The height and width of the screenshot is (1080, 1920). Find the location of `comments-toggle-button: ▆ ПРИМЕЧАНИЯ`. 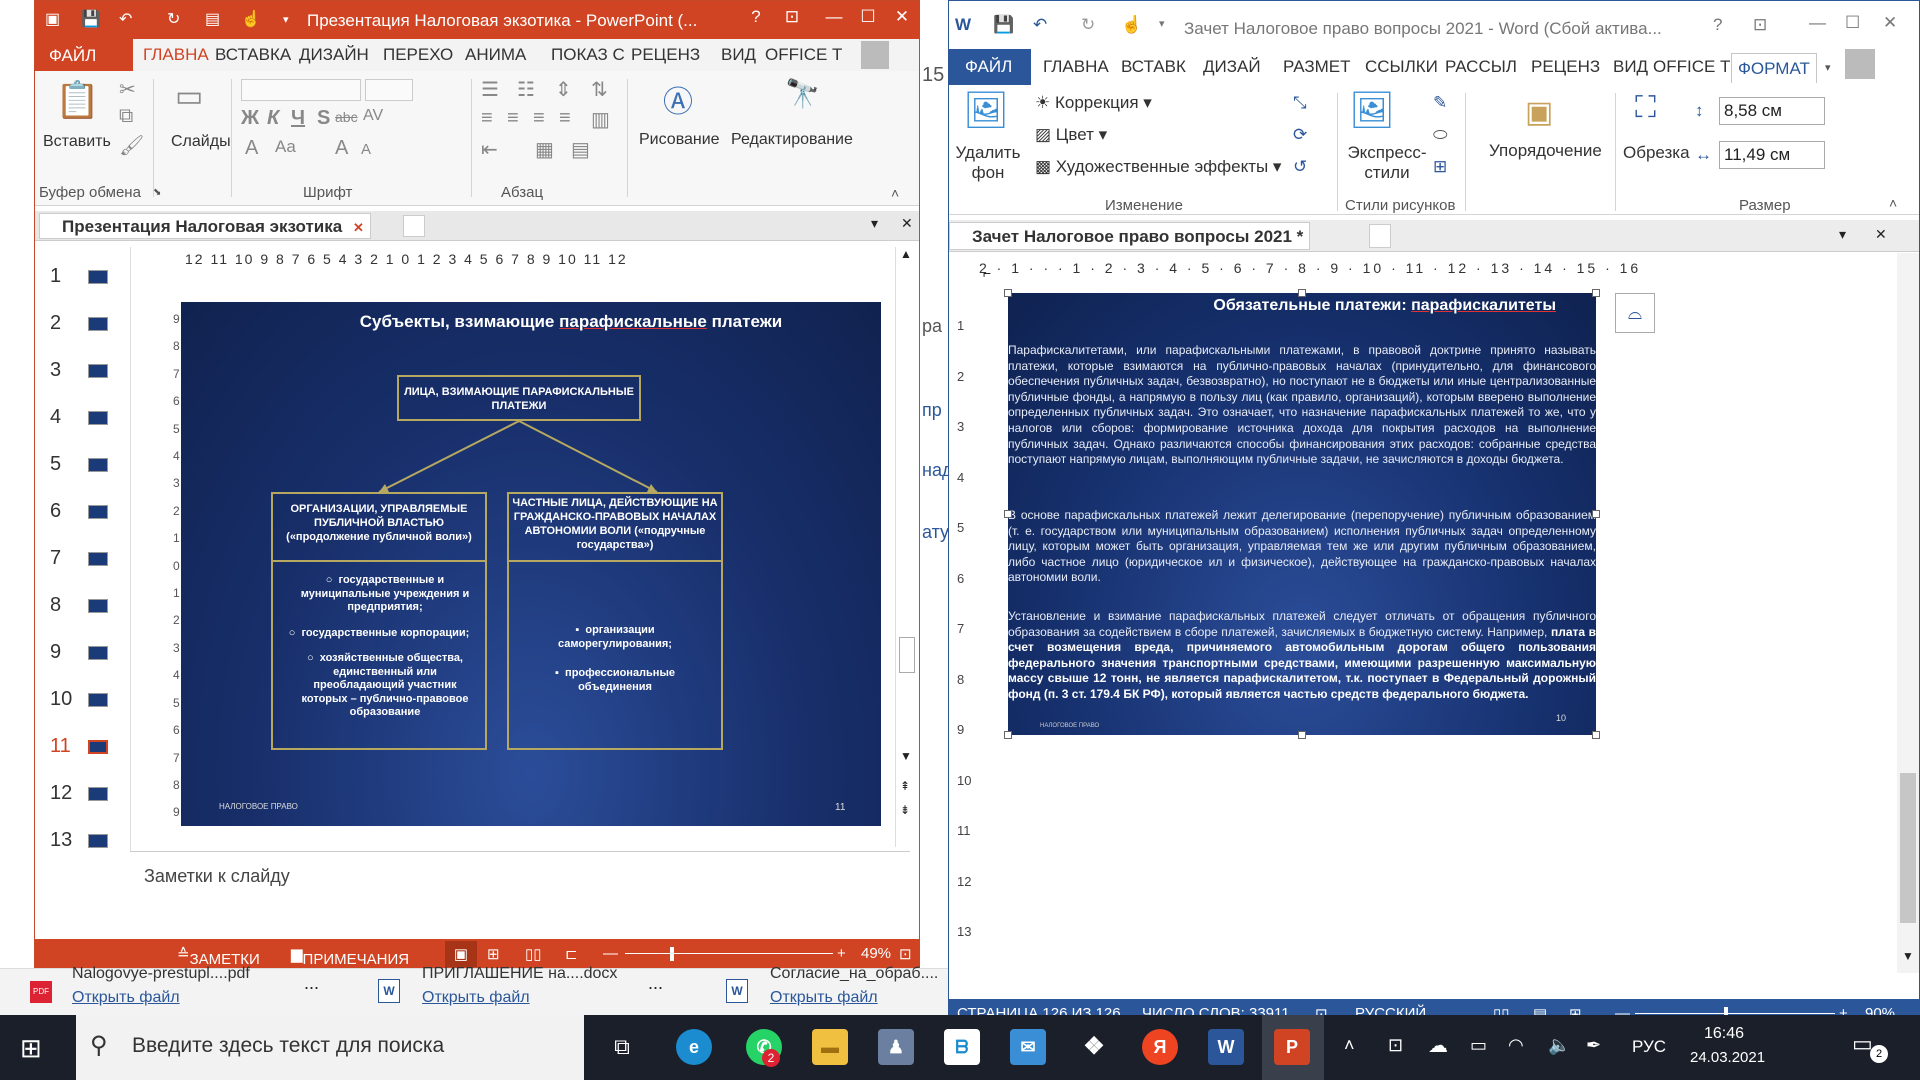

comments-toggle-button: ▆ ПРИМЕЧАНИЯ is located at coordinates (350, 956).